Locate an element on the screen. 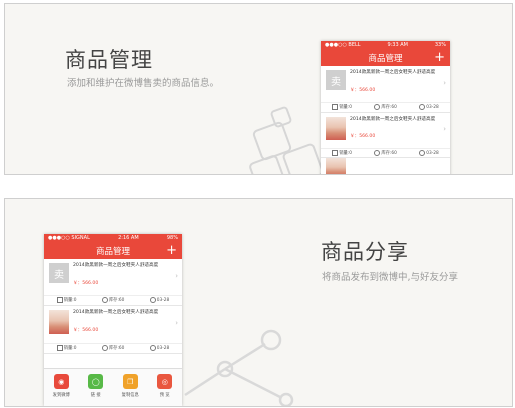 Image resolution: width=515 pixels, height=408 pixels. eye-icon: ◎ is located at coordinates (165, 381).